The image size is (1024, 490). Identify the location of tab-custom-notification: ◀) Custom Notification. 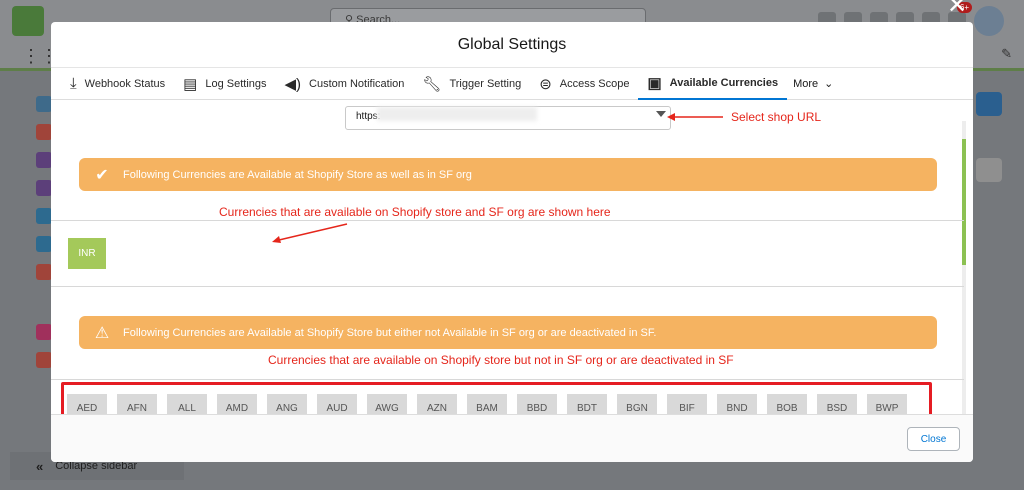
(345, 84).